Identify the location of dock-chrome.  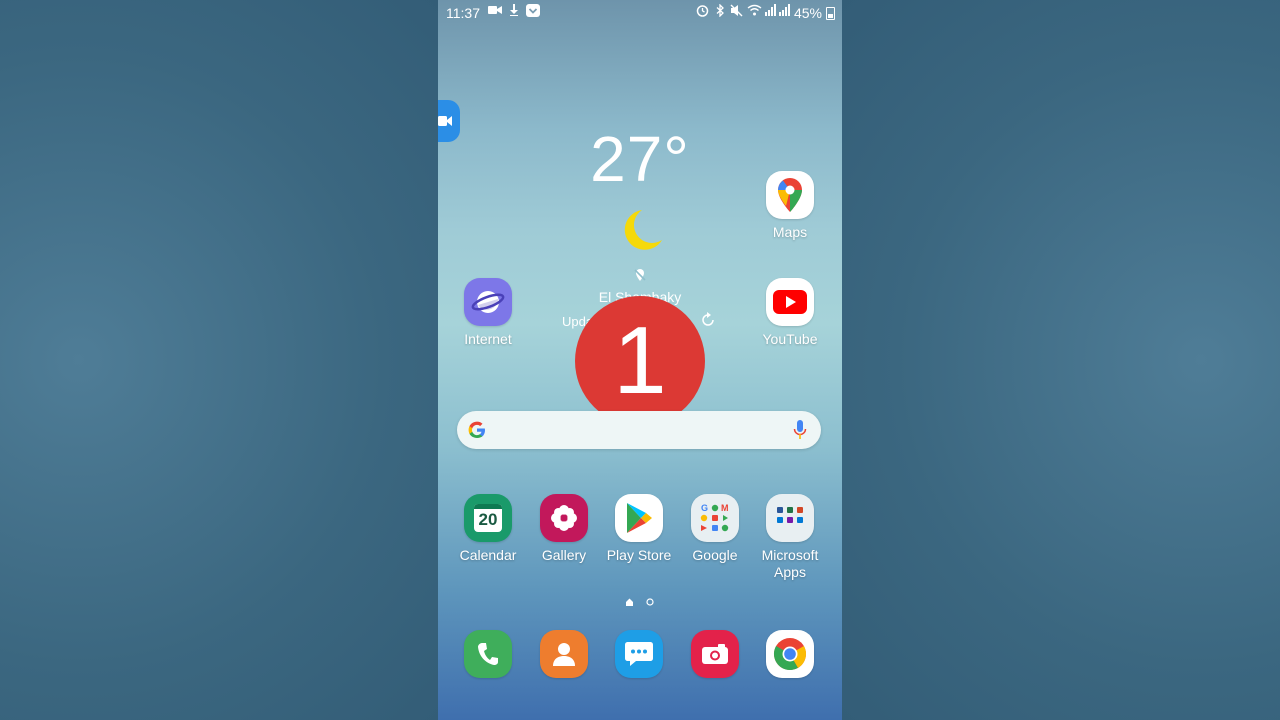
(790, 654).